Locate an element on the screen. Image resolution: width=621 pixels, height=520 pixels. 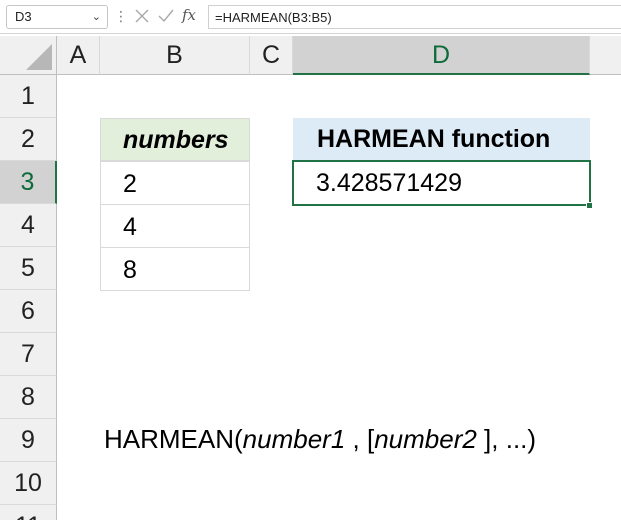
syntax-arg-number1: number1 is located at coordinates (294, 439).